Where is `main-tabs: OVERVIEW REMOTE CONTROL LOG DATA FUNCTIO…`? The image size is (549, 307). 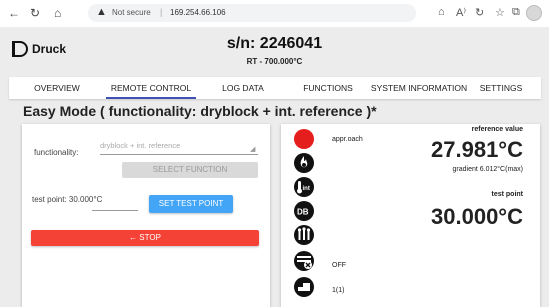 main-tabs: OVERVIEW REMOTE CONTROL LOG DATA FUNCTIO… is located at coordinates (275, 88).